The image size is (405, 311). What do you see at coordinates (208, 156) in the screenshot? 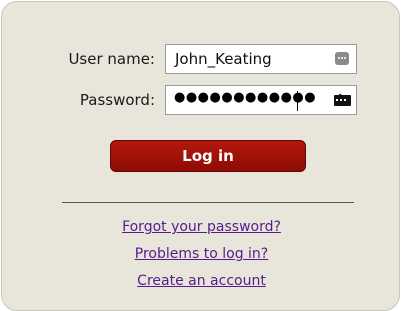
I see `login-button: Log in` at bounding box center [208, 156].